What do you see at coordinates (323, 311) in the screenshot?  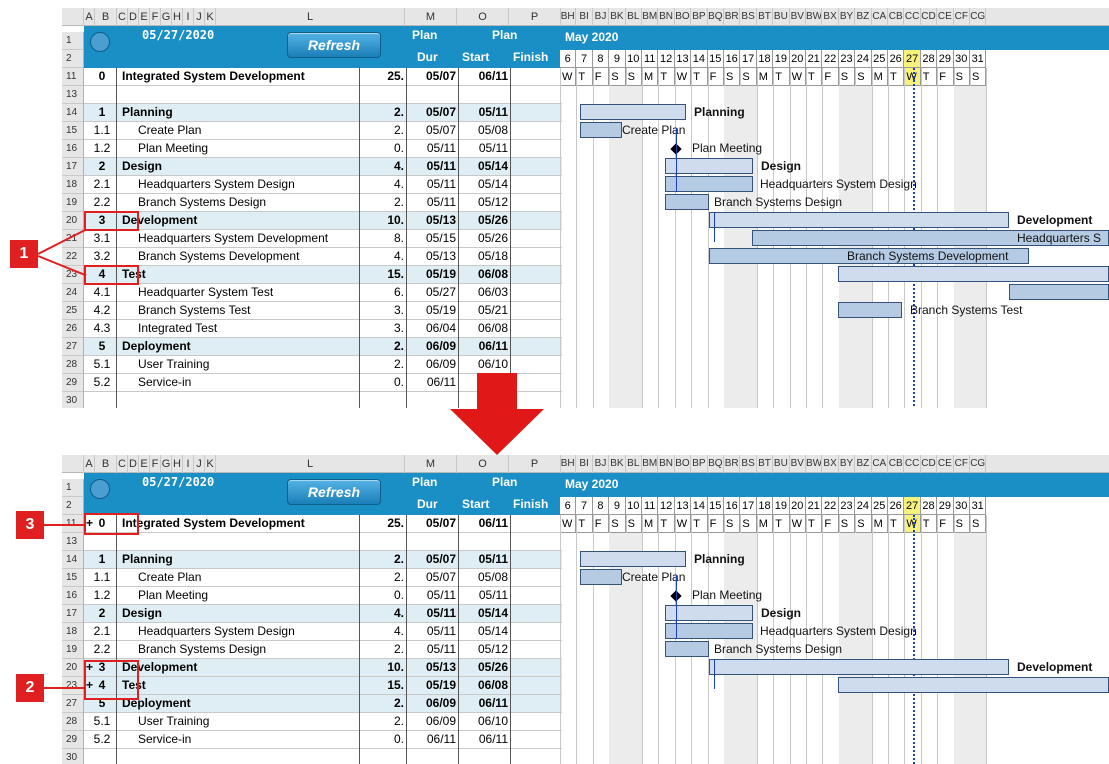 I see `table-row: 4.2 Branch Systems Test 3. 05/19 05/21` at bounding box center [323, 311].